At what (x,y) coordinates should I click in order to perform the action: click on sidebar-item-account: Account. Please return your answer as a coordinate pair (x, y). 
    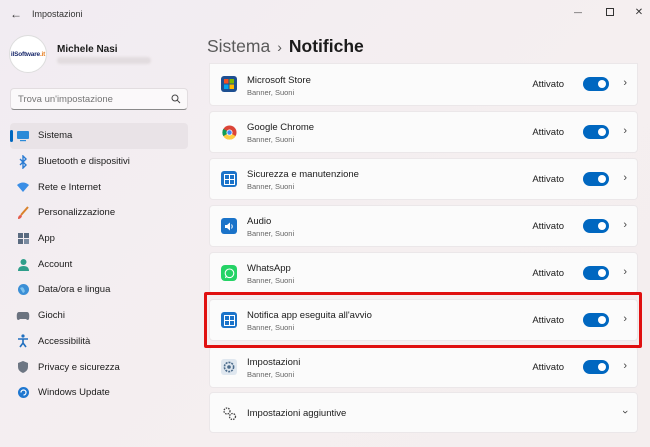
    Looking at the image, I should click on (99, 264).